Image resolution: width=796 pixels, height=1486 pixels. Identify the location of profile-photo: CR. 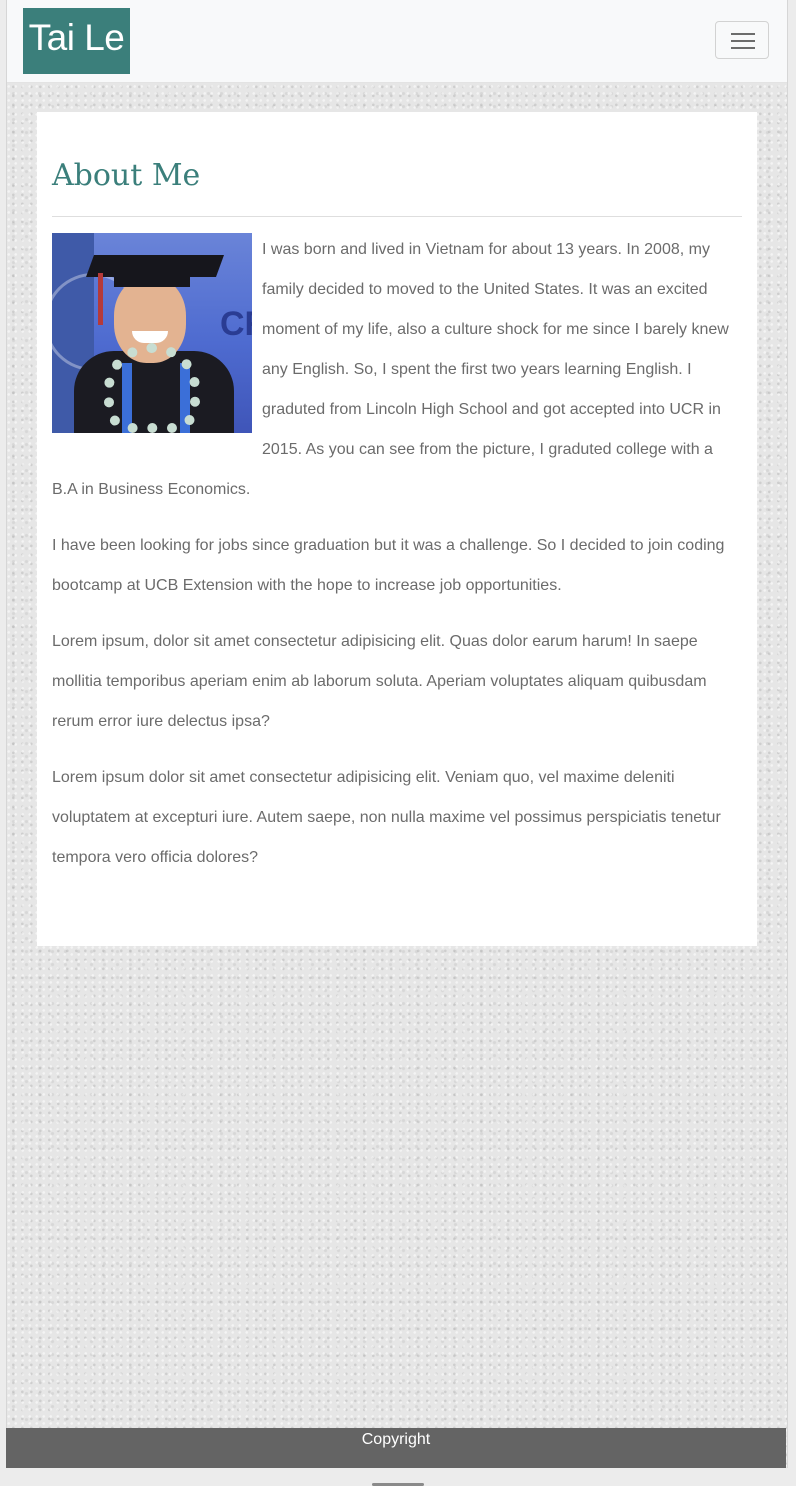
(152, 333).